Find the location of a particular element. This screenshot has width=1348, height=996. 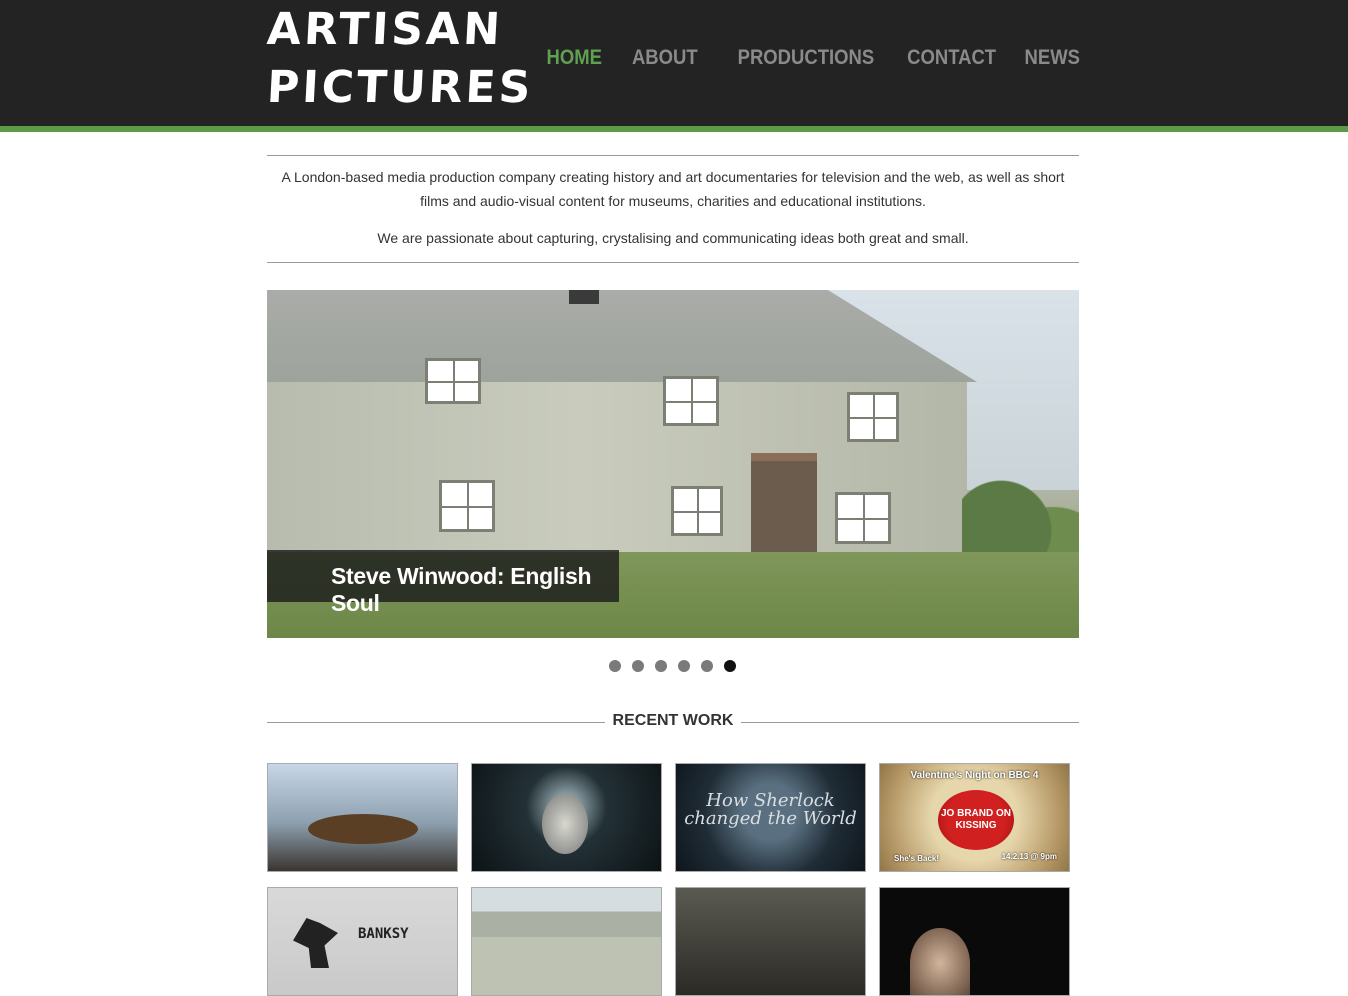

thumbnail-title-text: How Sherlock changed the World is located at coordinates (770, 809).